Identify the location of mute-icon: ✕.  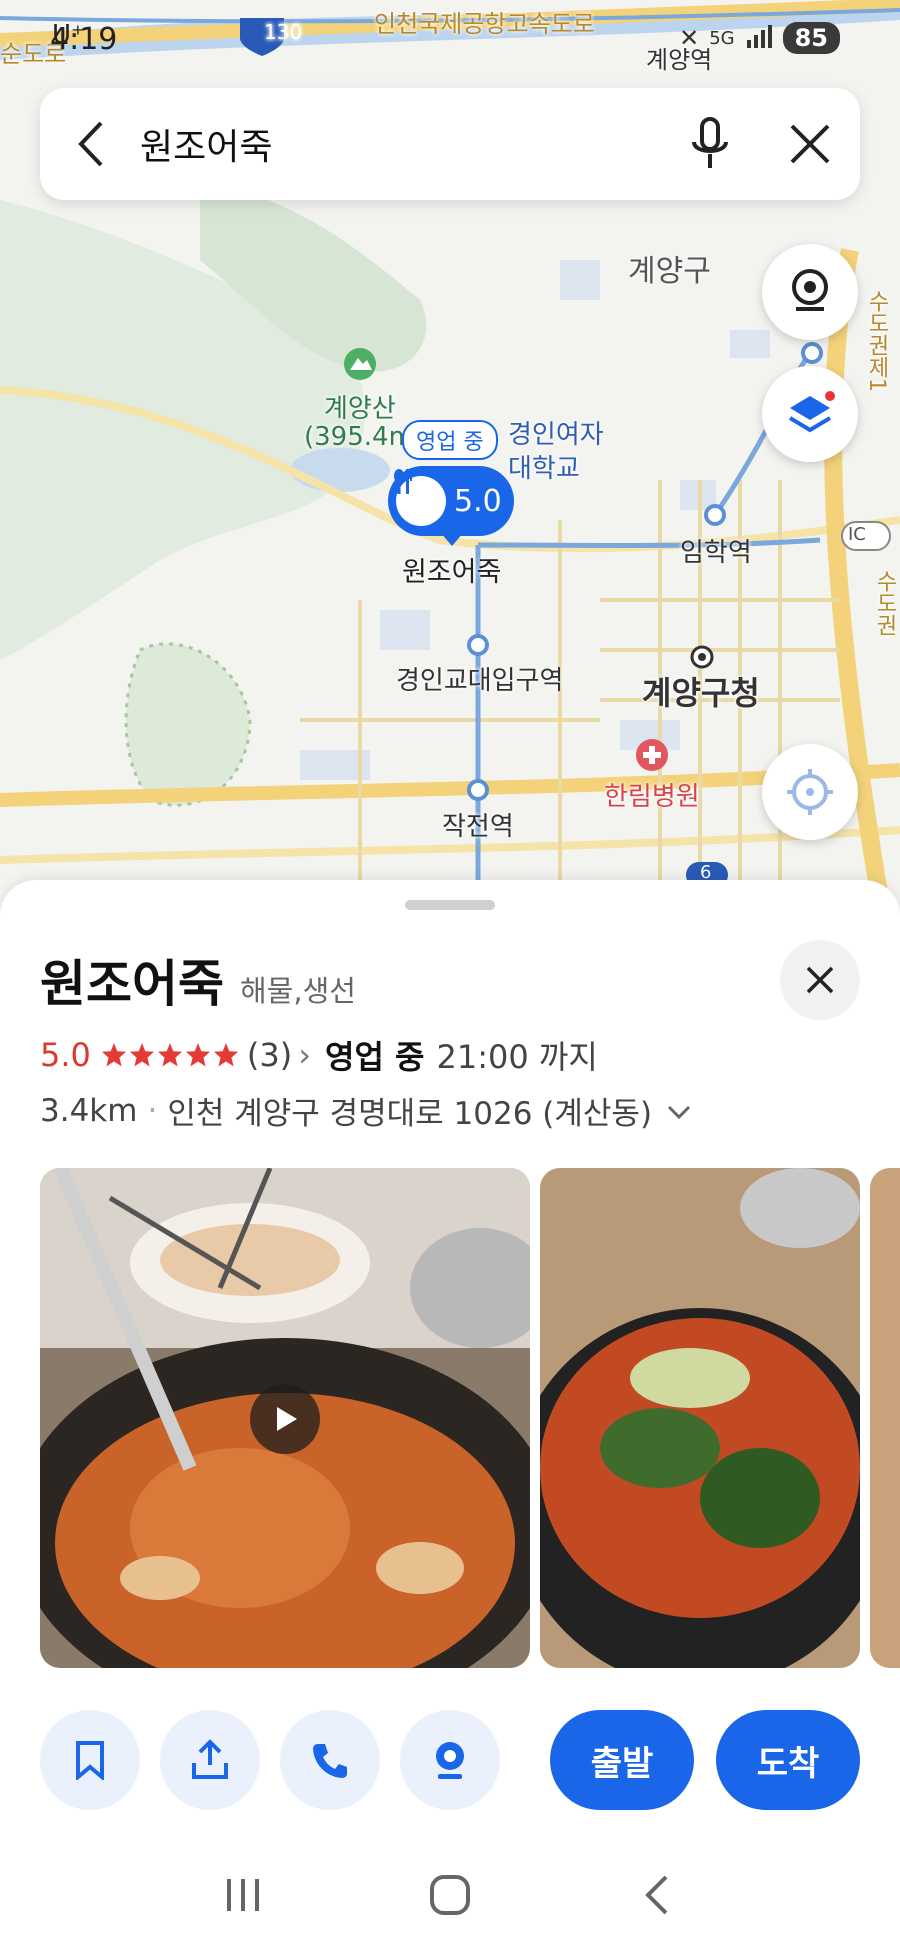
(689, 38).